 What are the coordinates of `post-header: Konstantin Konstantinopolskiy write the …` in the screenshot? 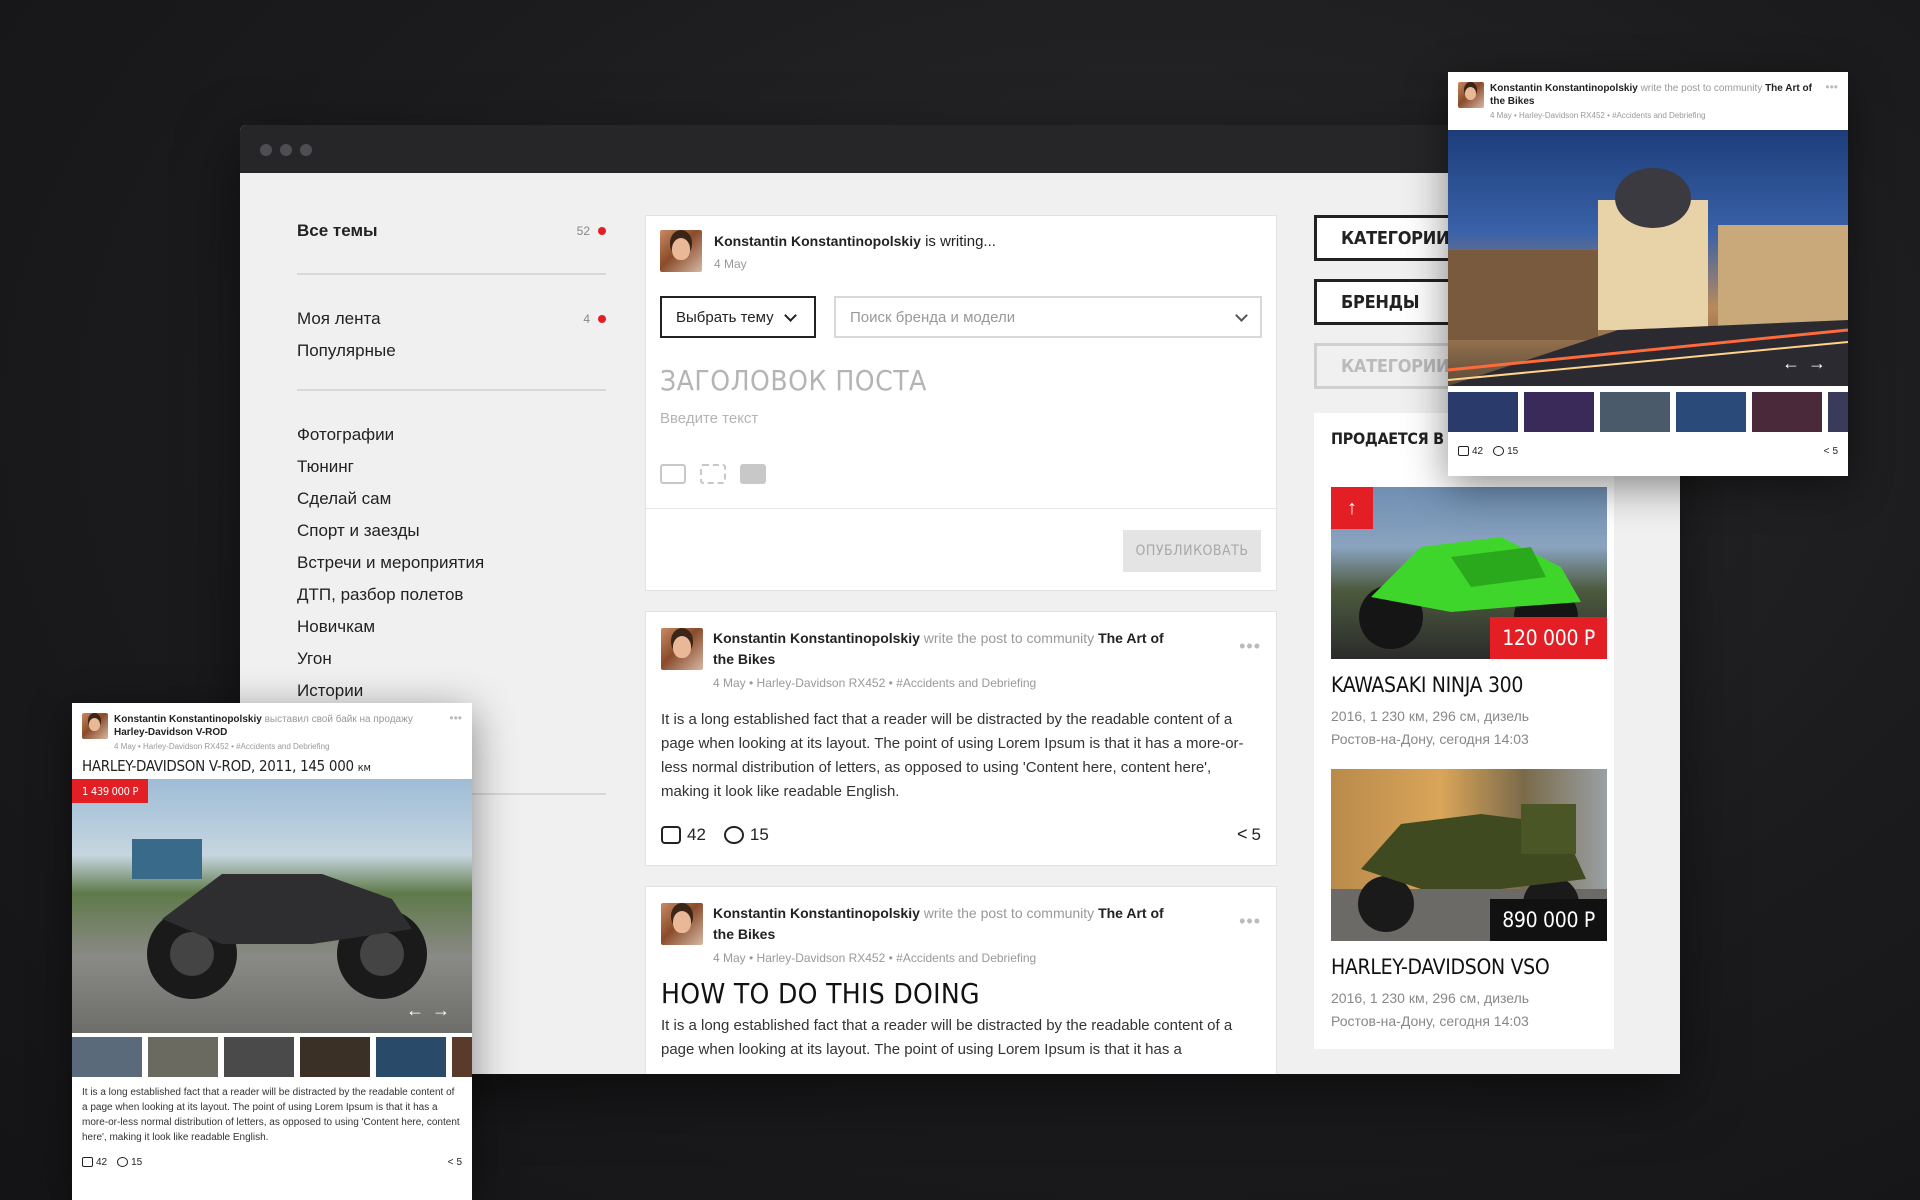 It's located at (961, 934).